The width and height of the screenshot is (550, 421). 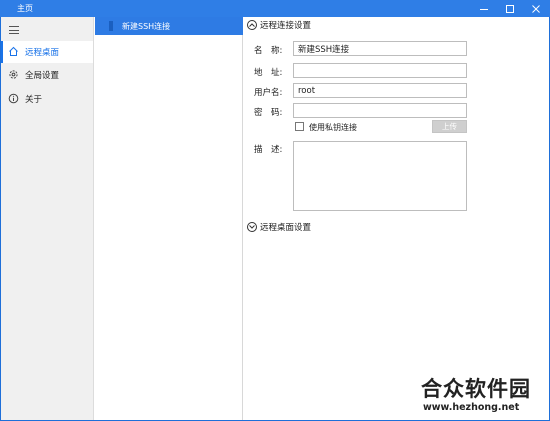 I want to click on minimize-icon, so click(x=484, y=9).